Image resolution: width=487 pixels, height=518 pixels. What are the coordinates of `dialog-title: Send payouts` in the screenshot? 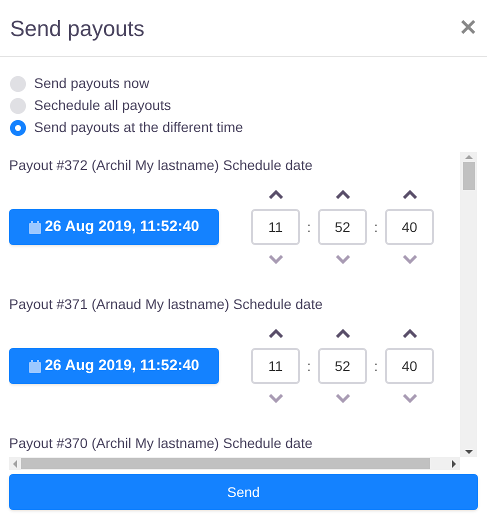 It's located at (77, 28).